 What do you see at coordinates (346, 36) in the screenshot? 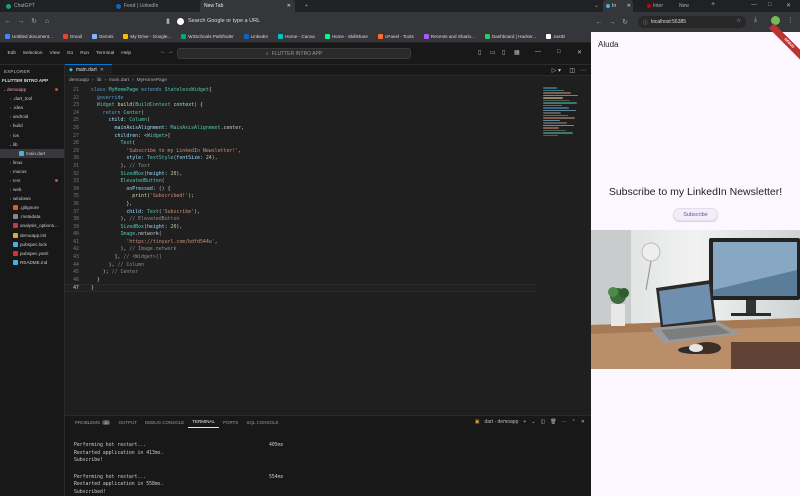
I see `bookmark-item: Home - Skillshare` at bounding box center [346, 36].